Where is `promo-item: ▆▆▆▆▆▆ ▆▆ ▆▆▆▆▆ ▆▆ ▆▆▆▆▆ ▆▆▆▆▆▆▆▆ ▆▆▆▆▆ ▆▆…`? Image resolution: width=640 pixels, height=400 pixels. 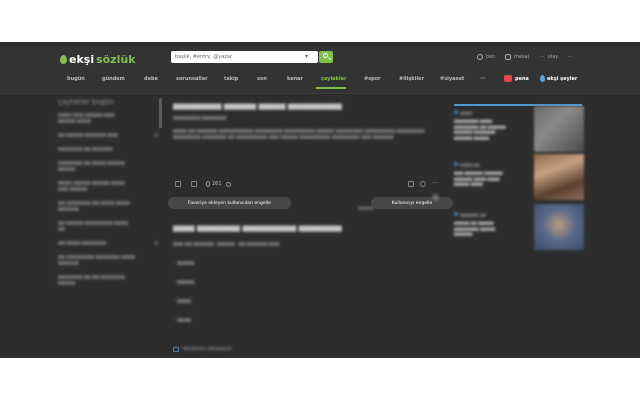 promo-item: ▆▆▆▆▆▆ ▆▆ ▆▆▆▆▆ ▆▆ ▆▆▆▆▆ ▆▆▆▆▆▆▆▆ ▆▆▆▆▆ ▆▆… is located at coordinates (494, 224).